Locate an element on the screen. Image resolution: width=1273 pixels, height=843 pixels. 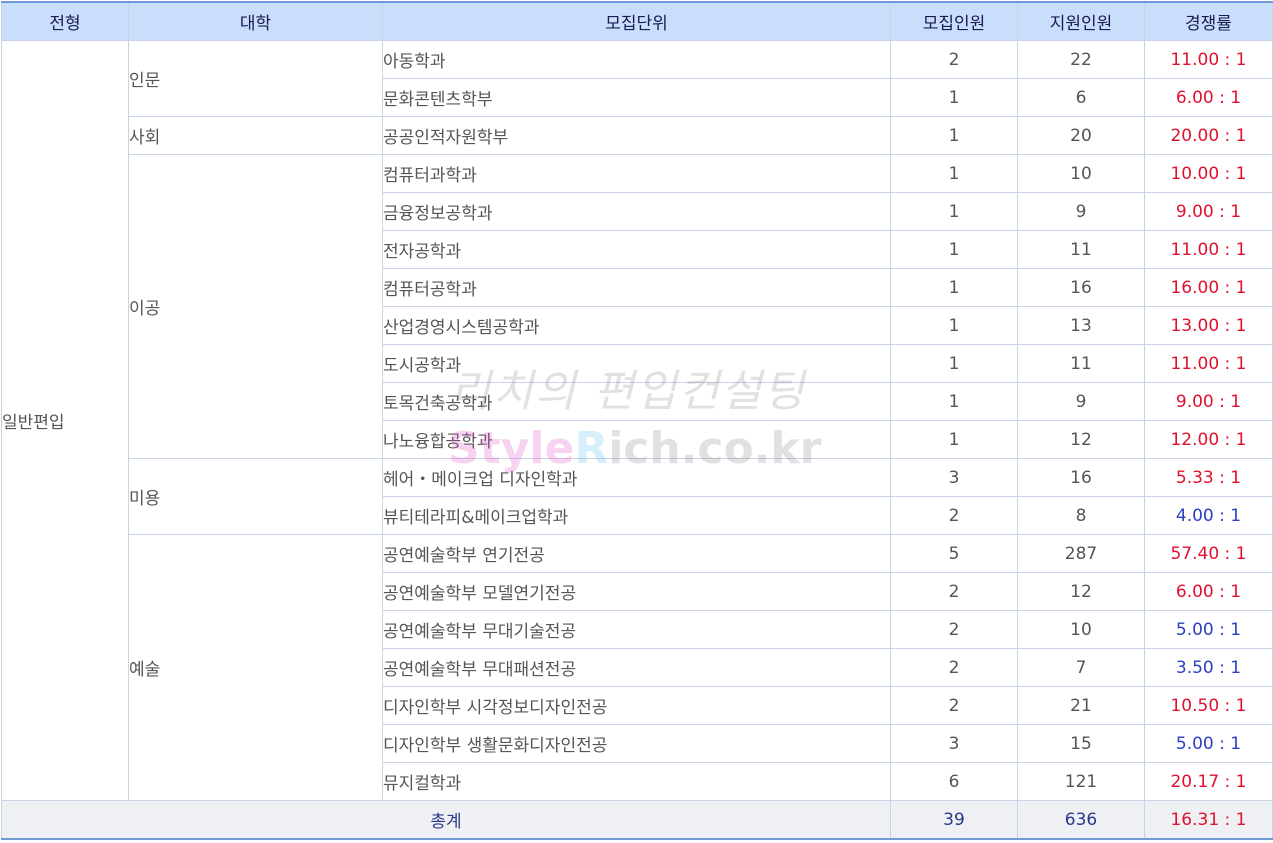
table-row: 미용 헤어・메이크업 디자인학과 3 16 5.33 : 1 is located at coordinates (637, 496).